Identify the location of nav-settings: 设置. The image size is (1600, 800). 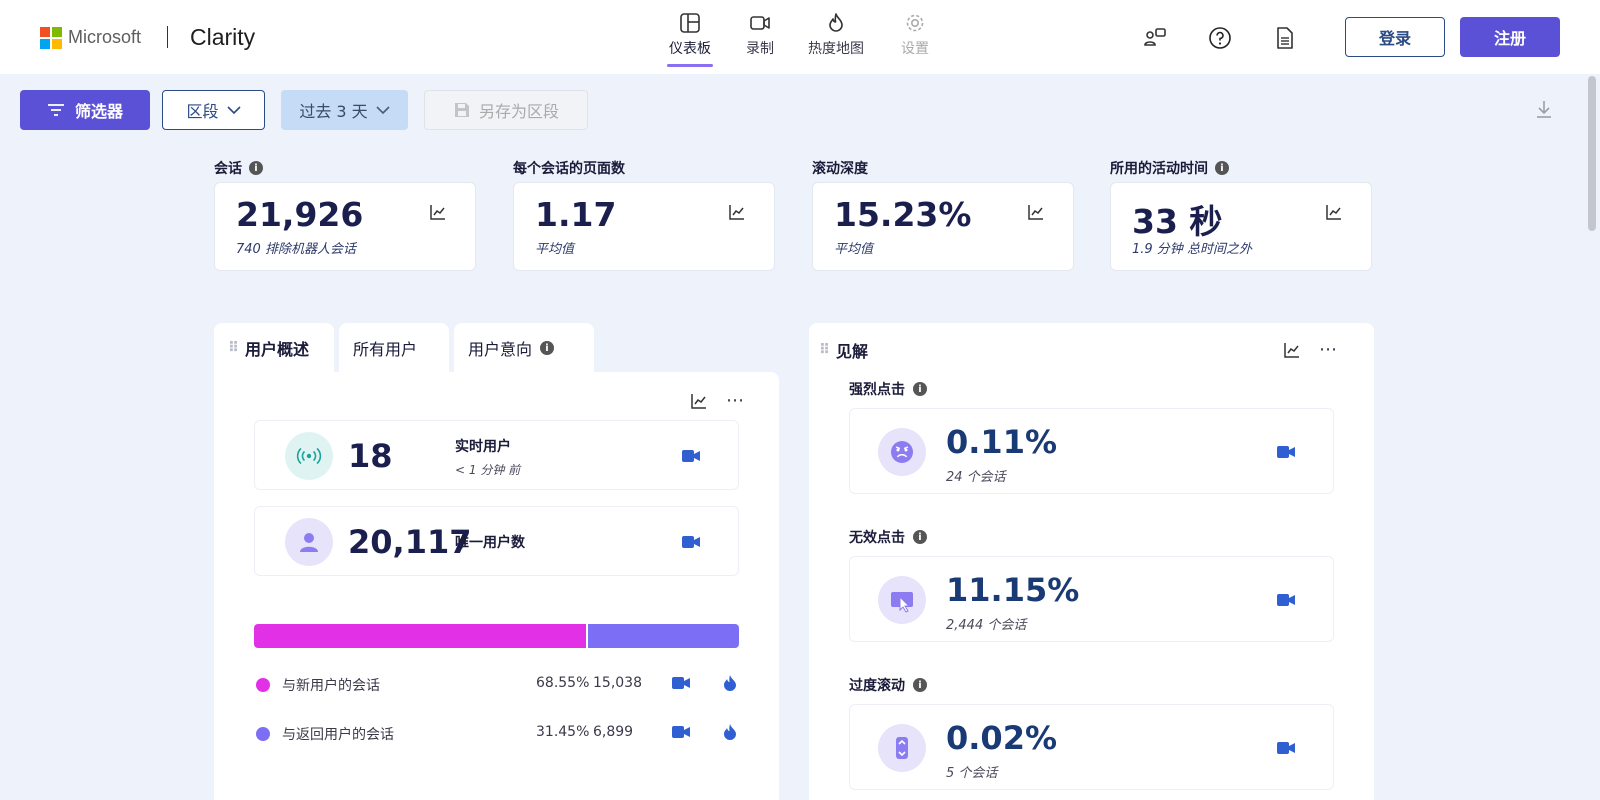
(915, 35).